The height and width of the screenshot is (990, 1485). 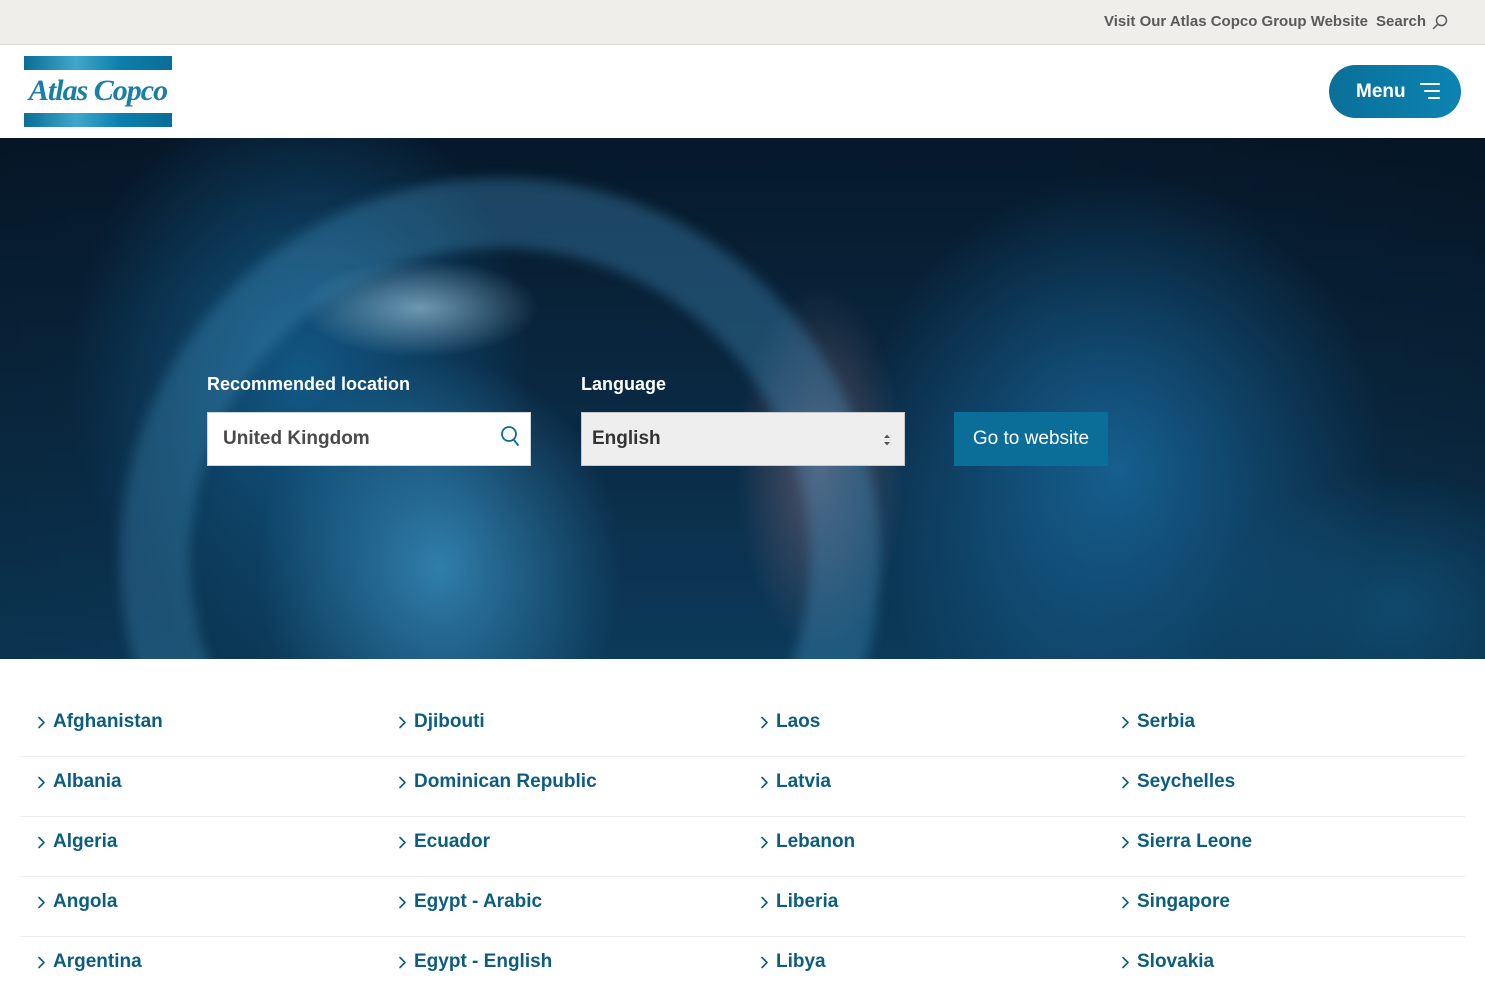 What do you see at coordinates (1031, 439) in the screenshot?
I see `go-to-website-button: Go to website` at bounding box center [1031, 439].